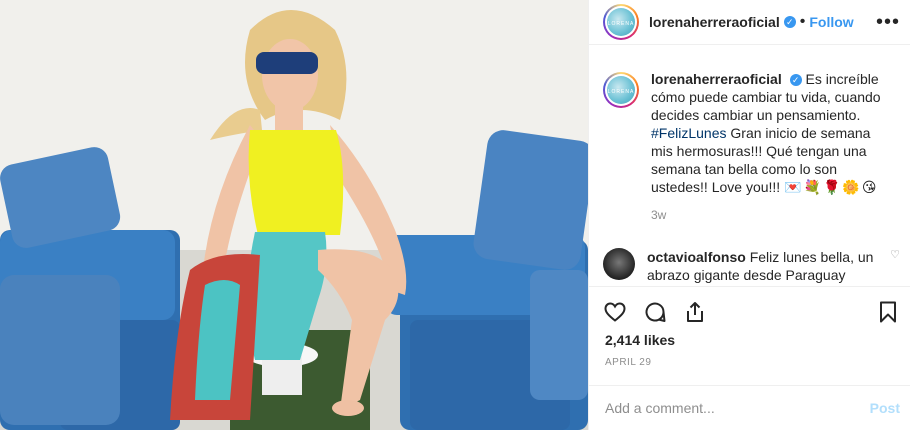 The image size is (910, 430). Describe the element at coordinates (696, 257) in the screenshot. I see `commenter-username: octavioalfonso` at that location.